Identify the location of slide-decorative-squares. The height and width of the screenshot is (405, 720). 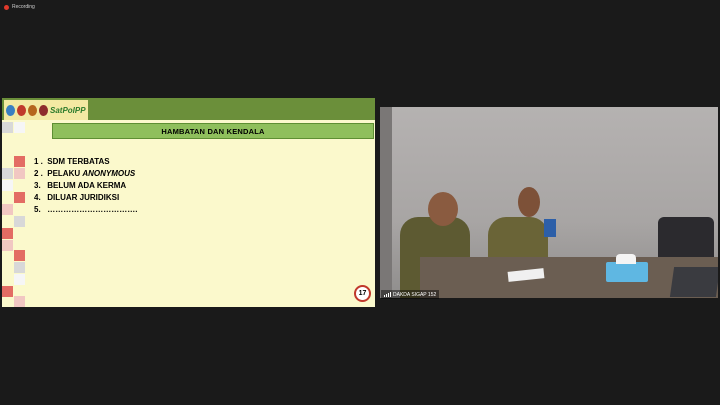
(15, 202).